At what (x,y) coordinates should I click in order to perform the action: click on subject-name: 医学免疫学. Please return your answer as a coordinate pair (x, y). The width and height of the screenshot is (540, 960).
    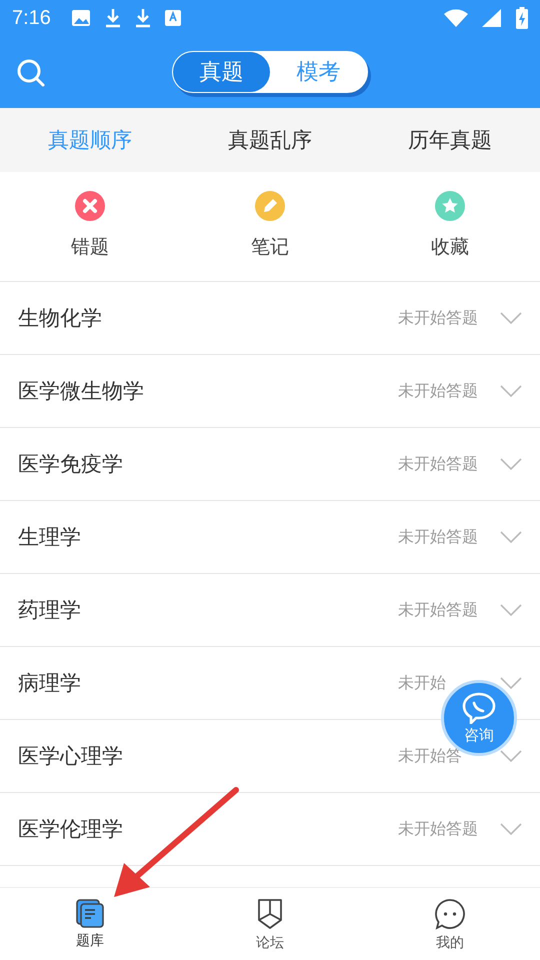
    Looking at the image, I should click on (71, 464).